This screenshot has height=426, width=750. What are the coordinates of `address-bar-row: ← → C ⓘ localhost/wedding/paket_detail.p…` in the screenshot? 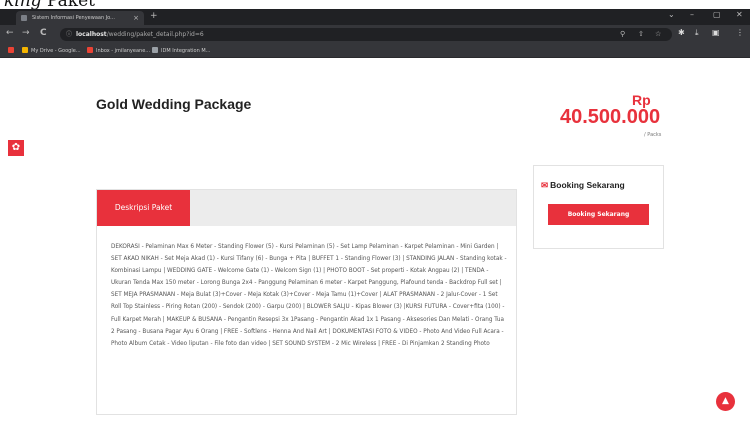 It's located at (375, 34).